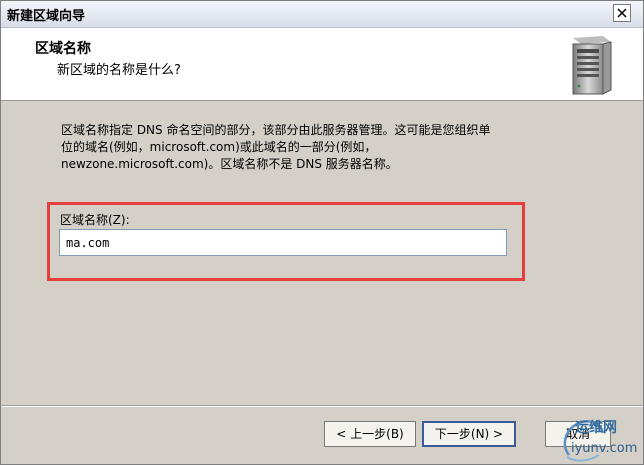 The height and width of the screenshot is (465, 644). I want to click on footer-divider, so click(322, 406).